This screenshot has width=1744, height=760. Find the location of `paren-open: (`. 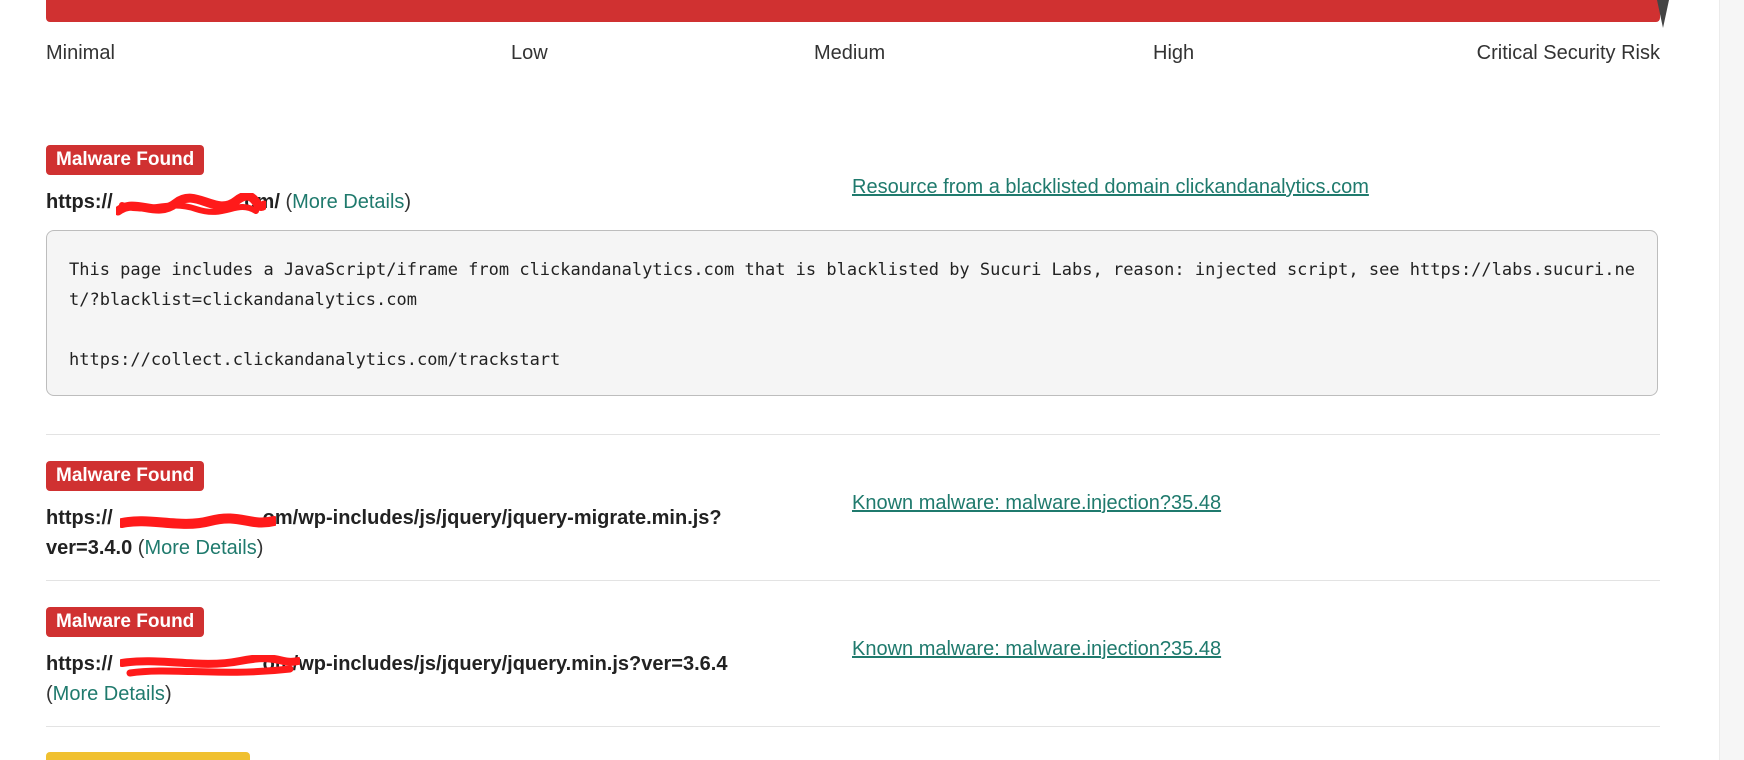

paren-open: ( is located at coordinates (49, 694).